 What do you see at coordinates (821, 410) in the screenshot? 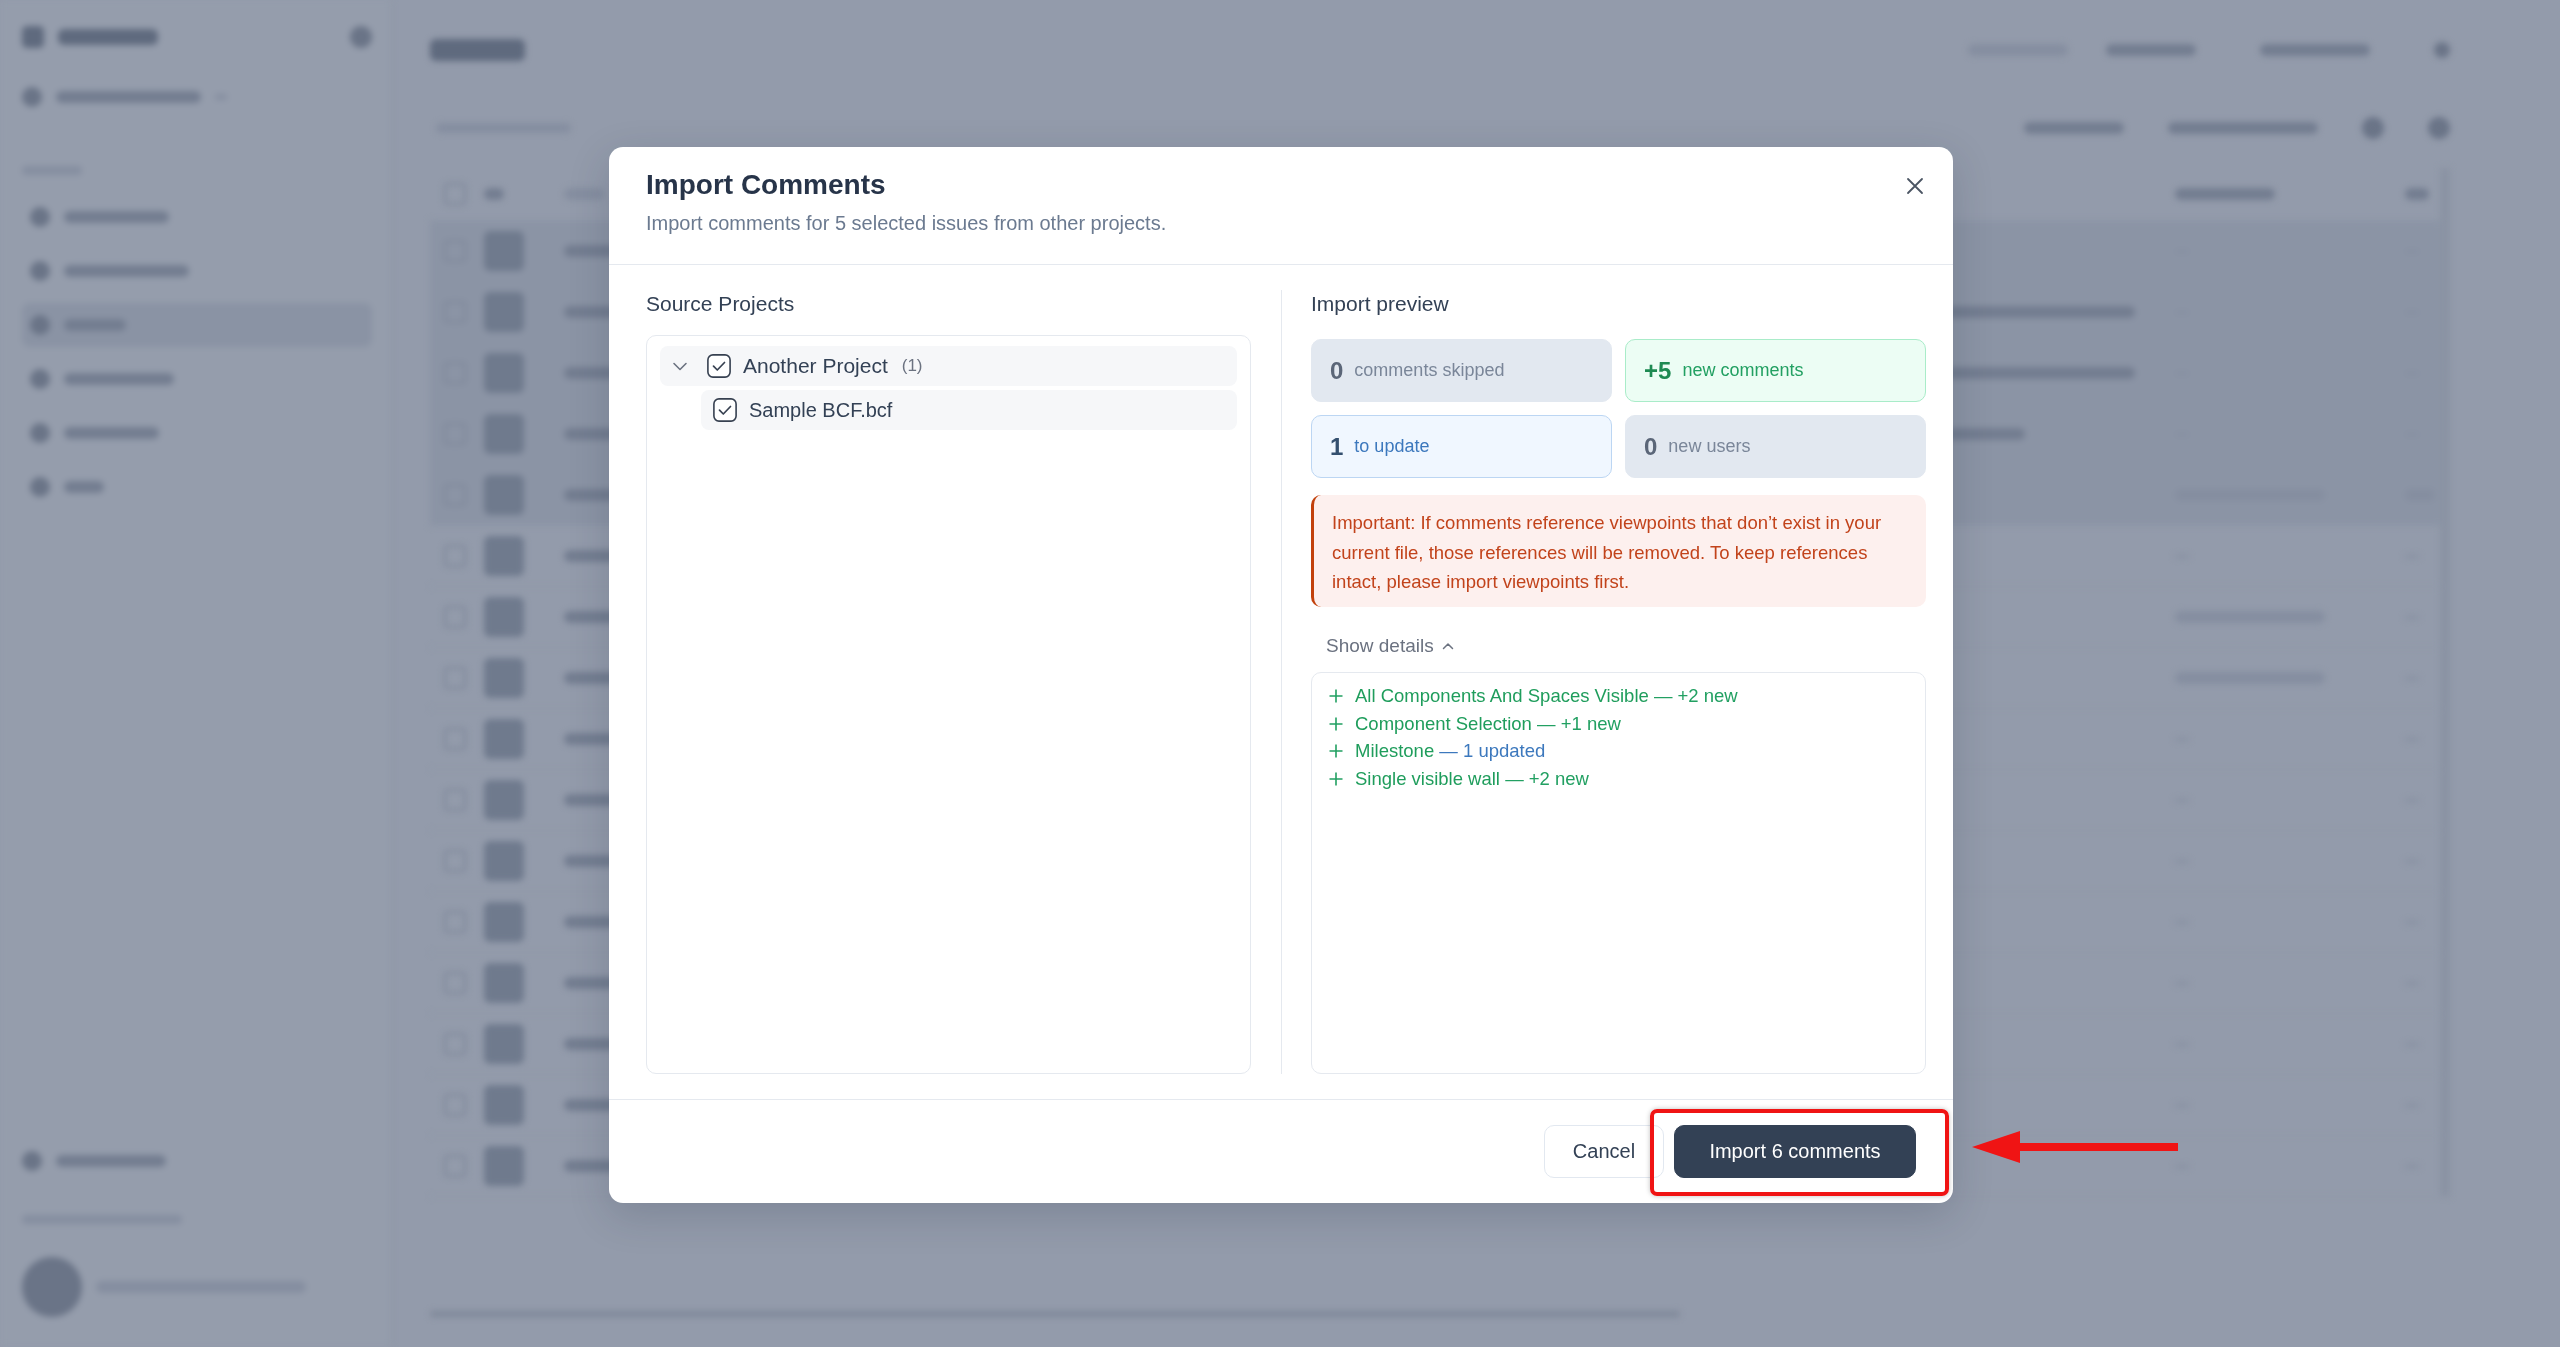
I see `project-name: Sample BCF.bcf` at bounding box center [821, 410].